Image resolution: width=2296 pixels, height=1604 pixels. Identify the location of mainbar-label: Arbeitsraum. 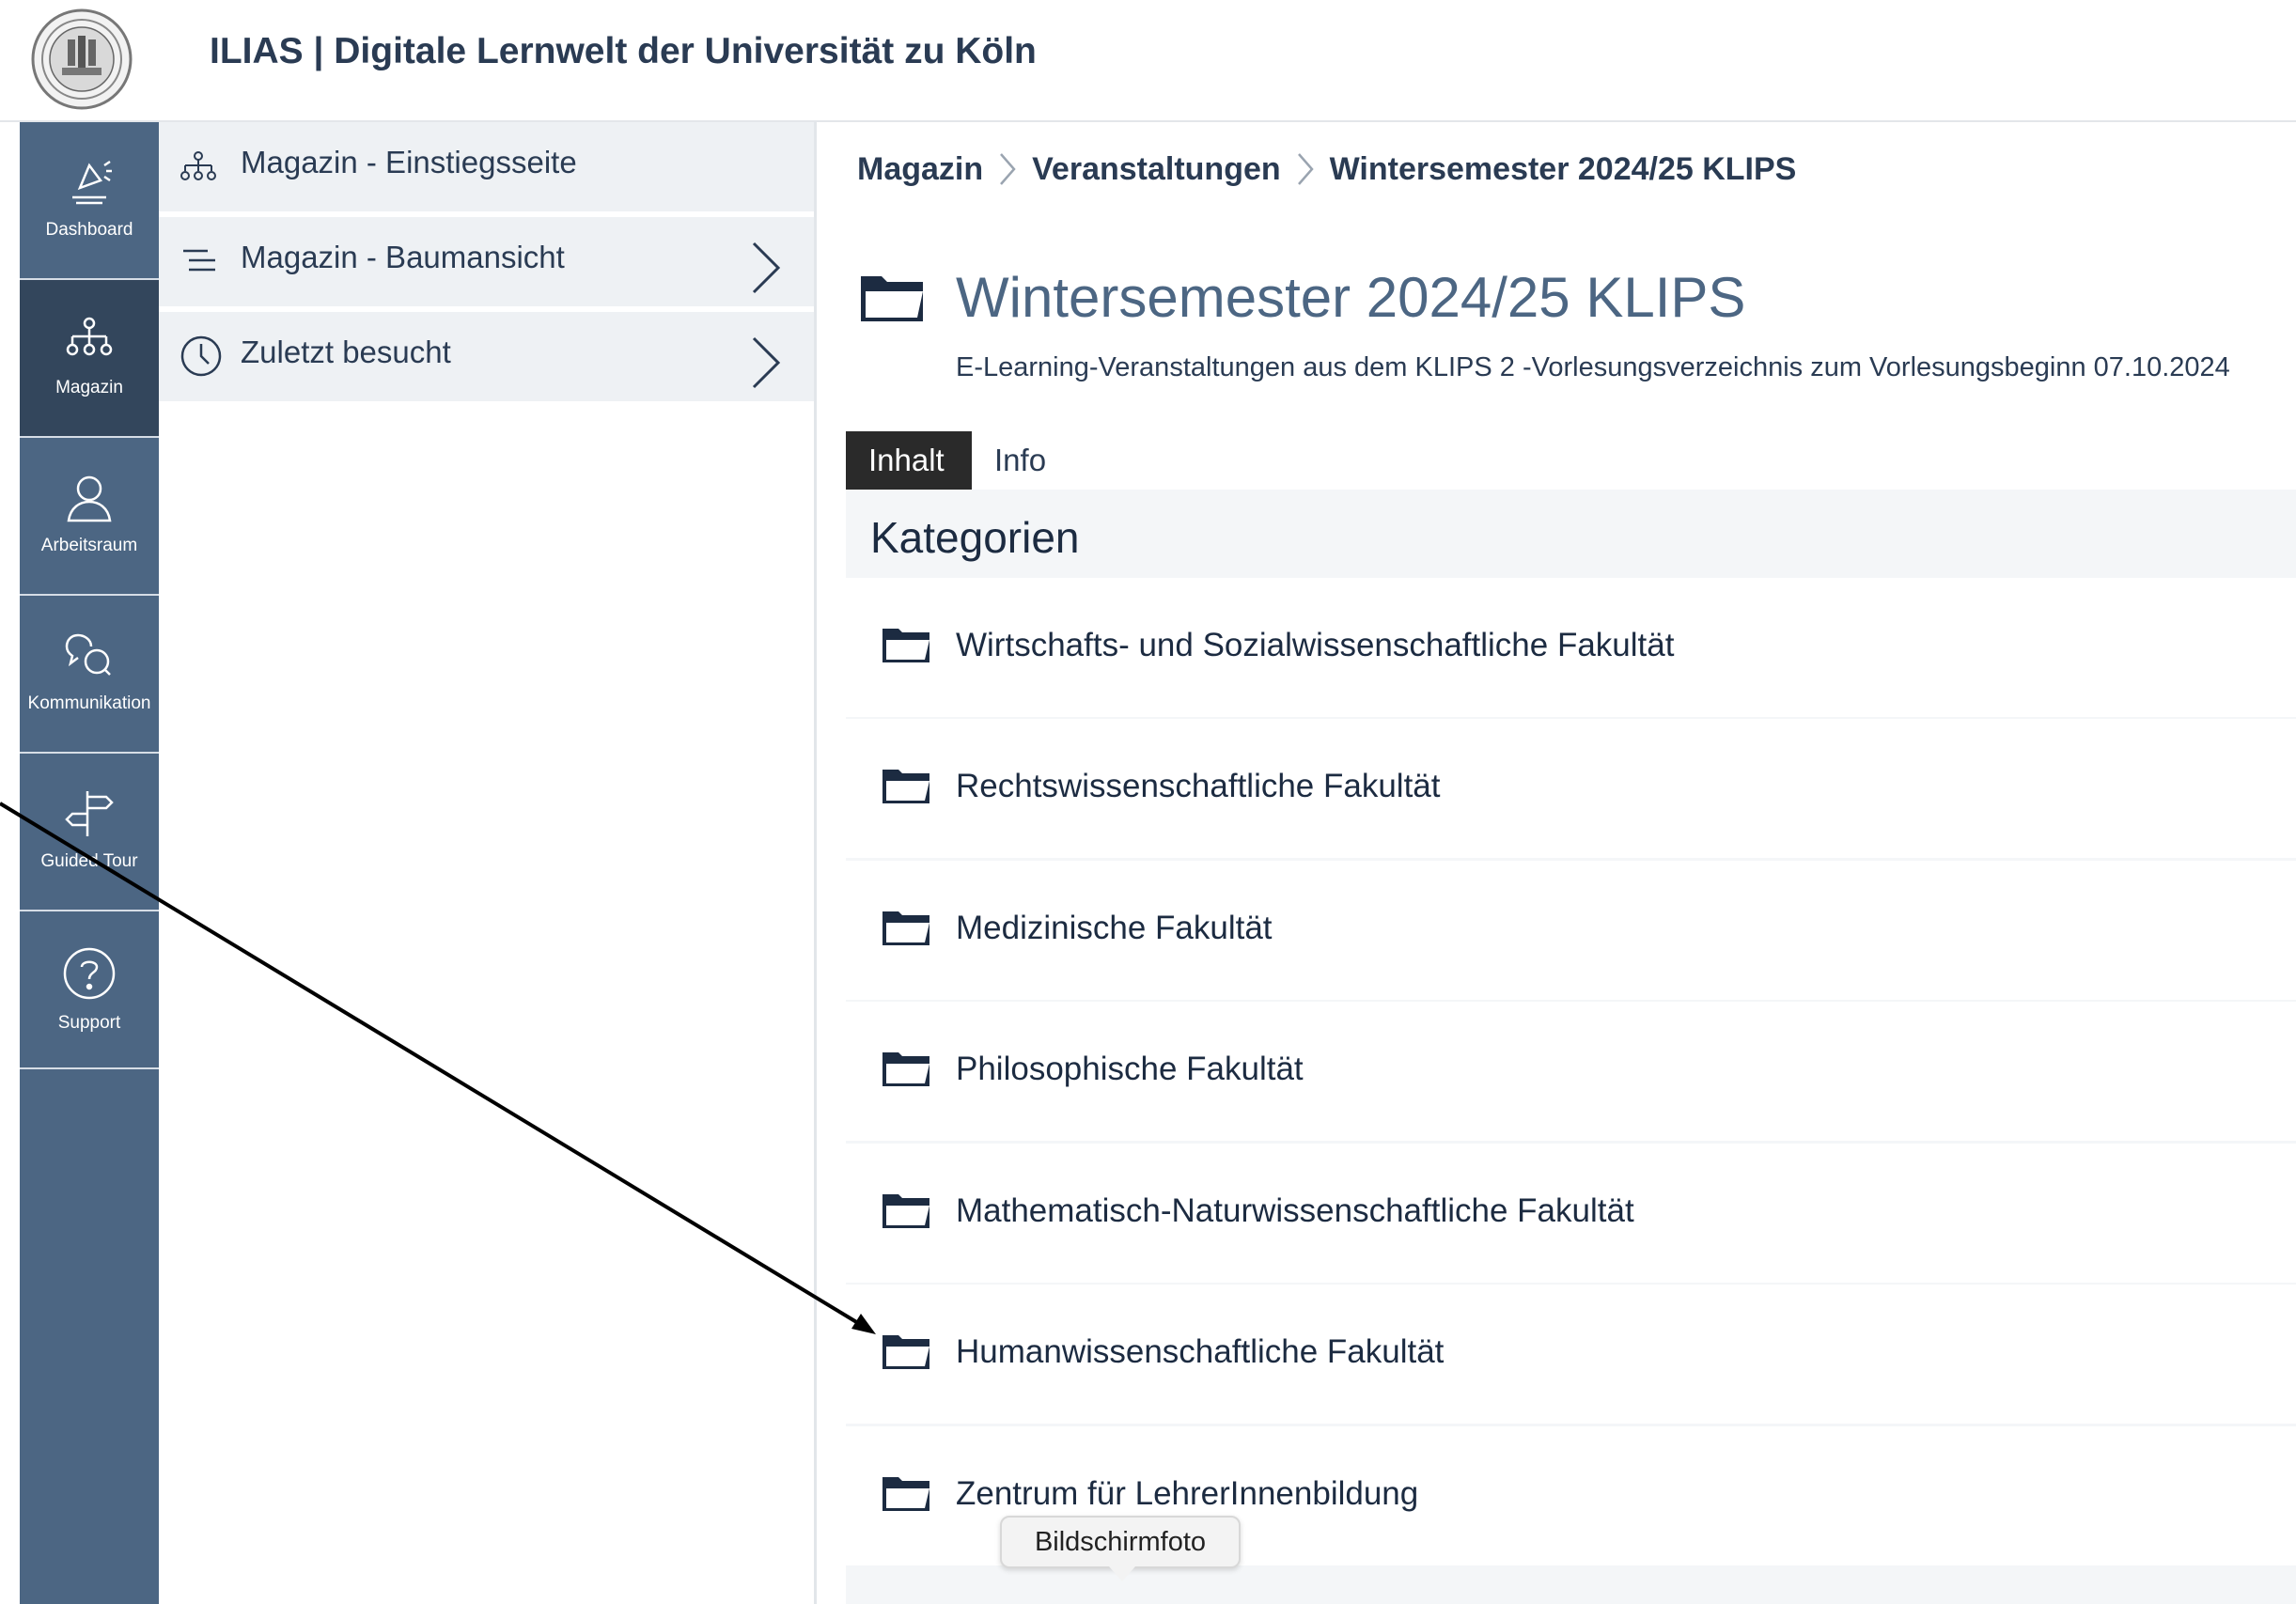
(89, 545).